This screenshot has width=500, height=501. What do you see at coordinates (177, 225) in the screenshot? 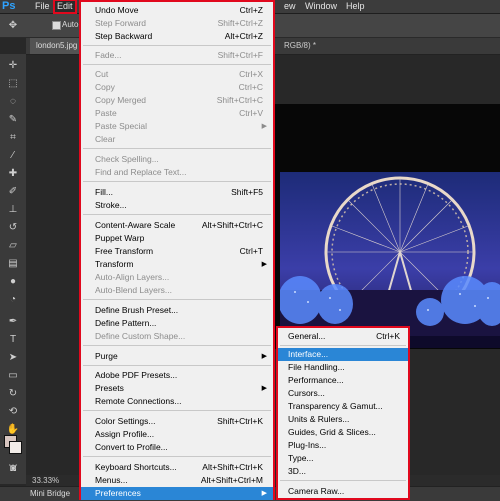
I see `menu-item-content-aware-scale: Content-Aware Scale Alt+Shift+Ctrl+C` at bounding box center [177, 225].